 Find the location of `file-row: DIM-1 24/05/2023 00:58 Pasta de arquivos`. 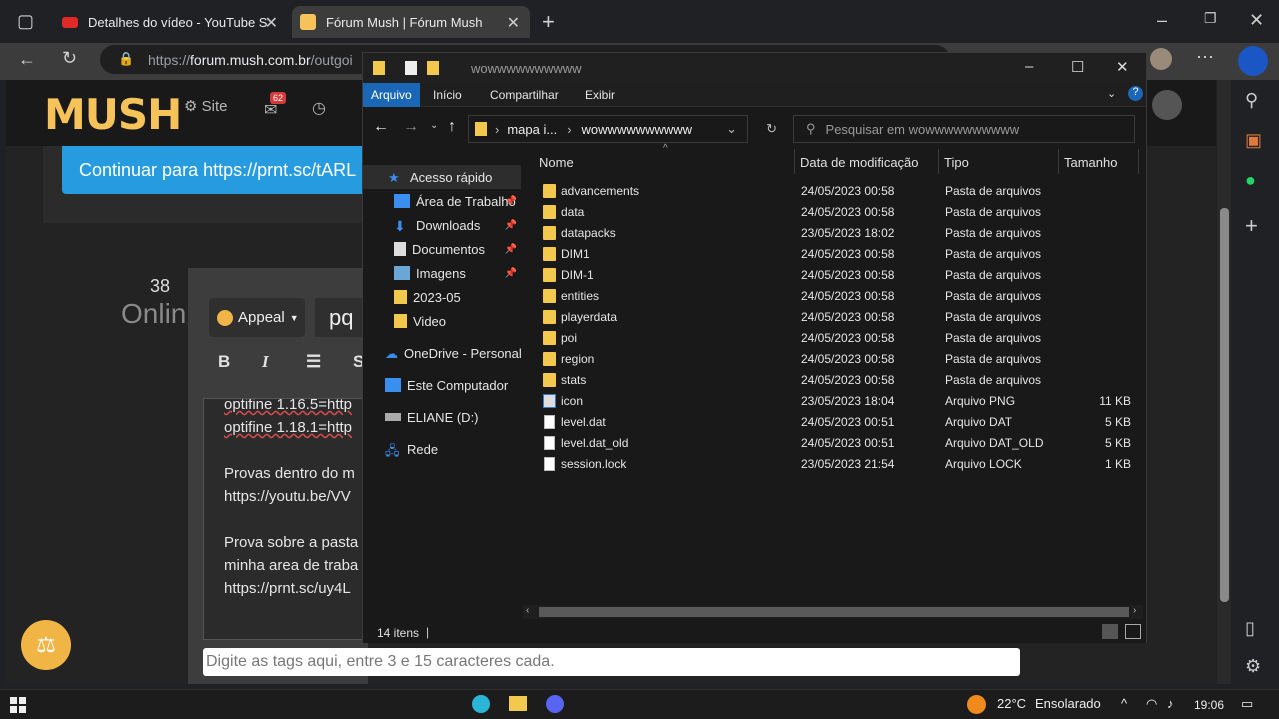

file-row: DIM-1 24/05/2023 00:58 Pasta de arquivos is located at coordinates (833, 274).